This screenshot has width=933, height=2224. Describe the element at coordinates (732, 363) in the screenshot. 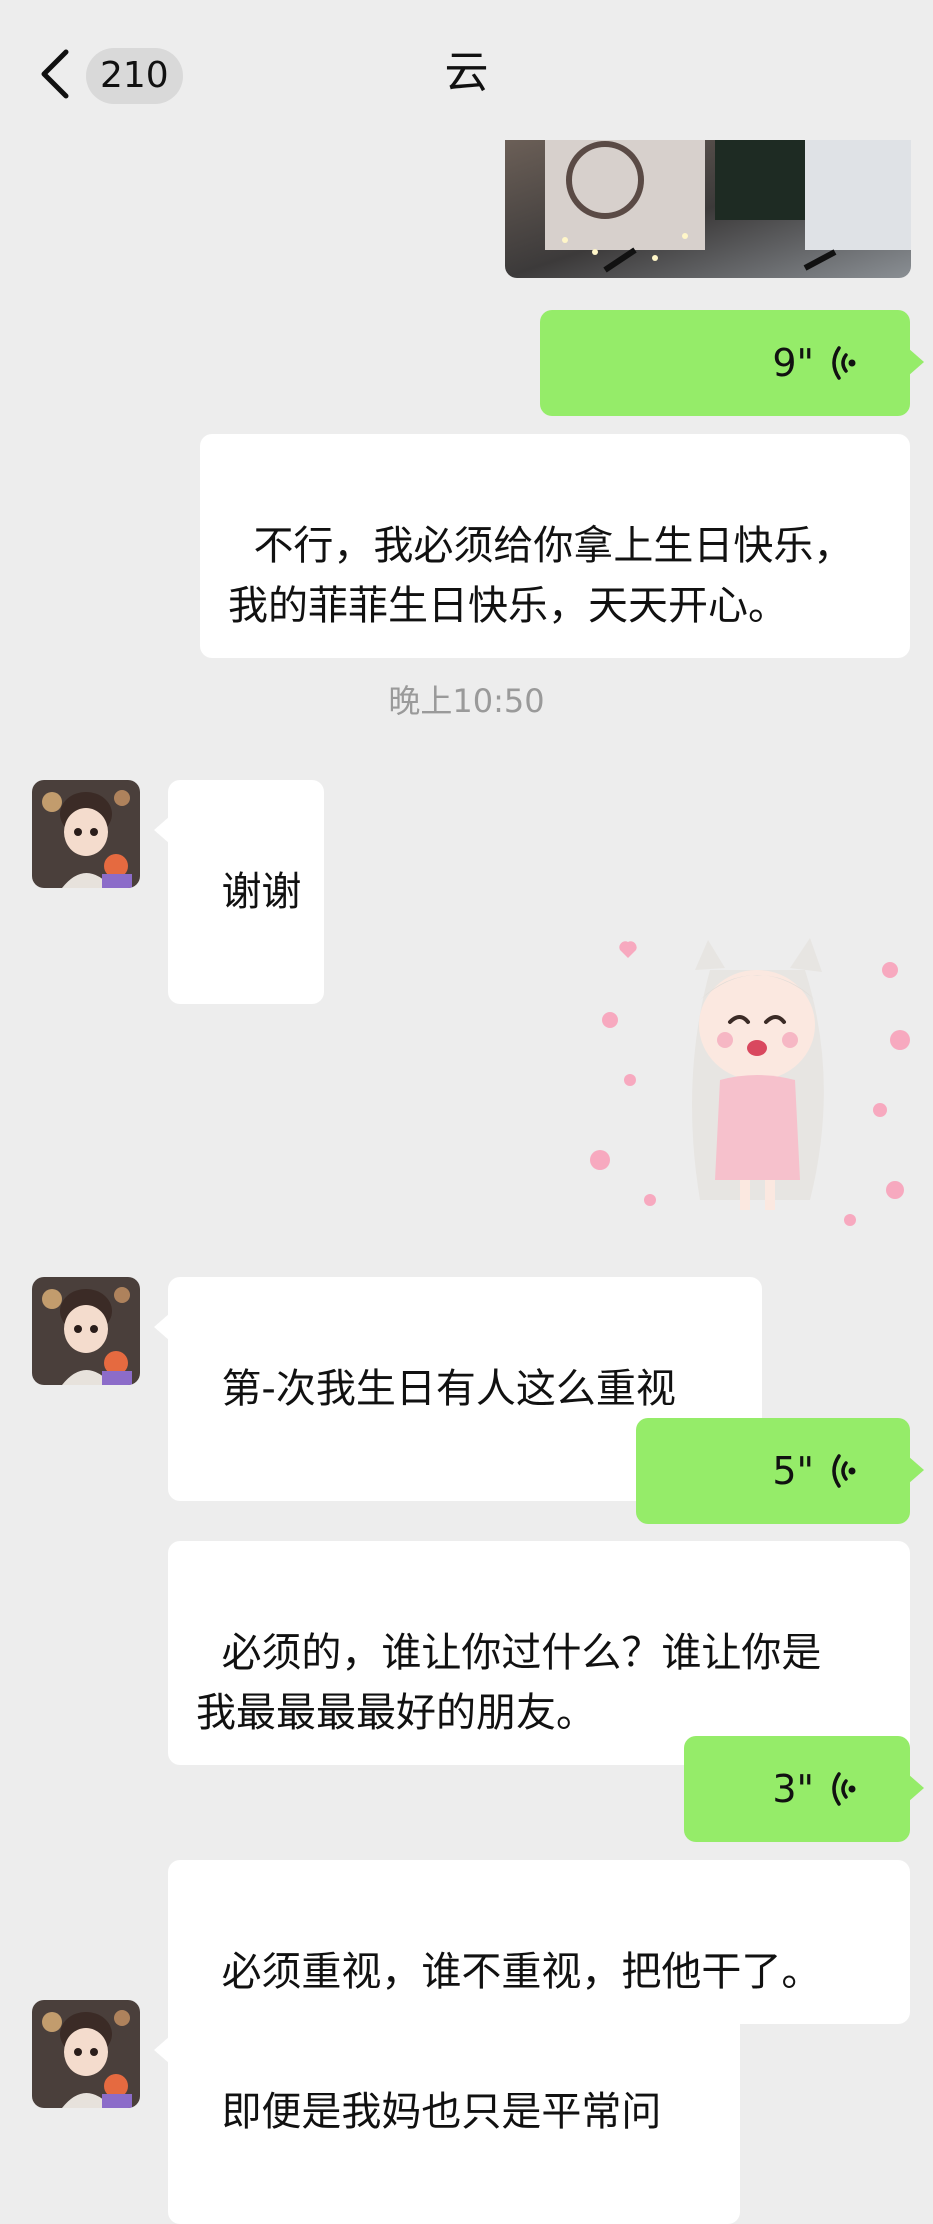

I see `voice-message: 9"` at that location.